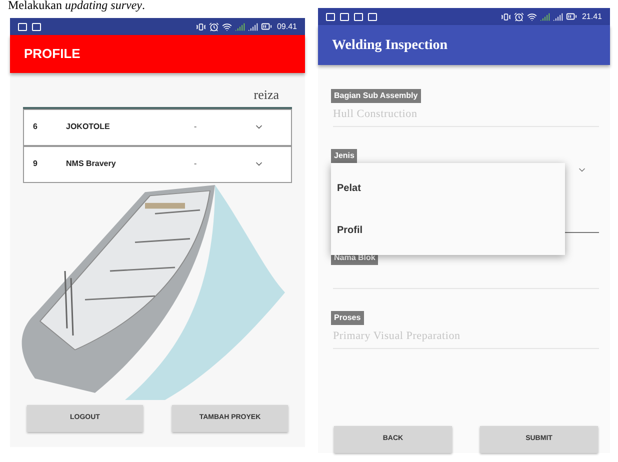 The image size is (618, 462). I want to click on username: reiza, so click(266, 95).